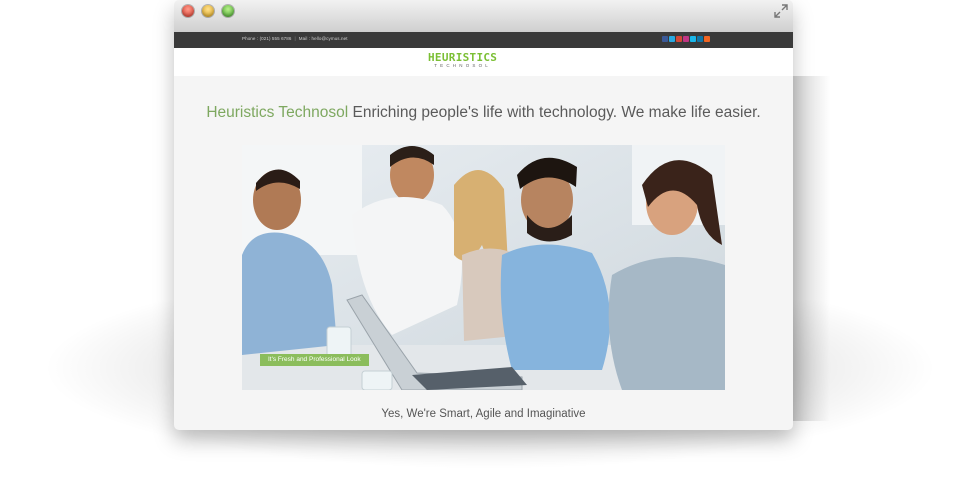  Describe the element at coordinates (314, 360) in the screenshot. I see `hero-caption: It's Fresh and Professional Look` at that location.